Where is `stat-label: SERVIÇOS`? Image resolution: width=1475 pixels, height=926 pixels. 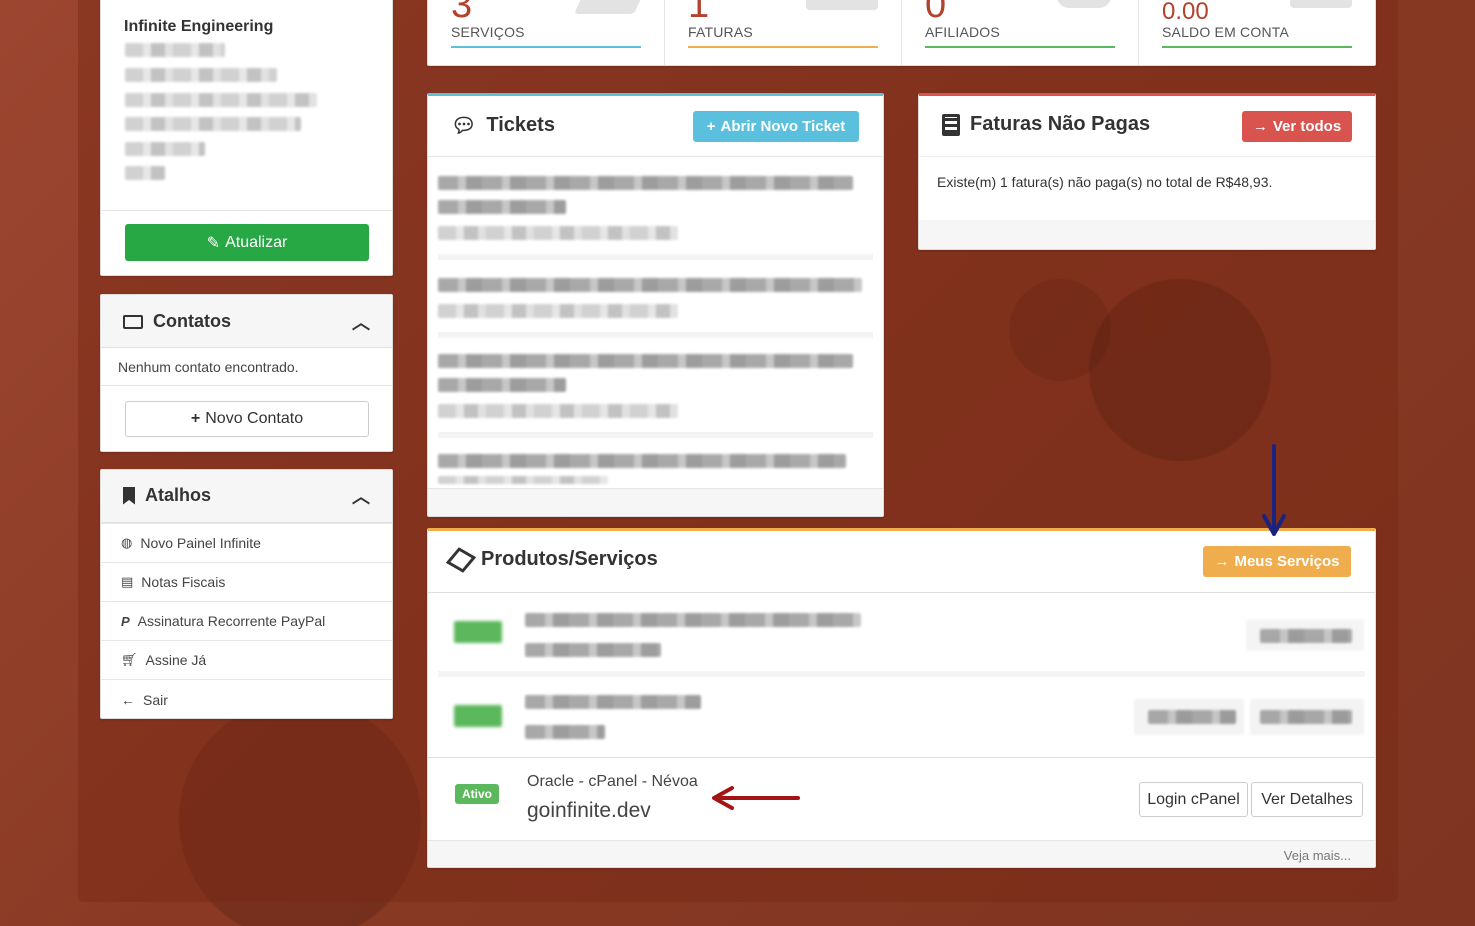 stat-label: SERVIÇOS is located at coordinates (488, 32).